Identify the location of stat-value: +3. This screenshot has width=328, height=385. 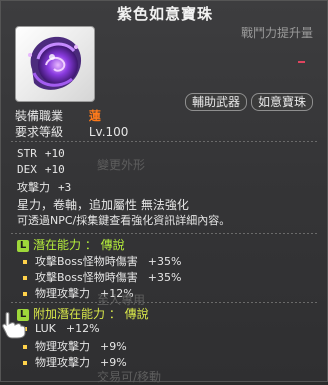
(65, 187).